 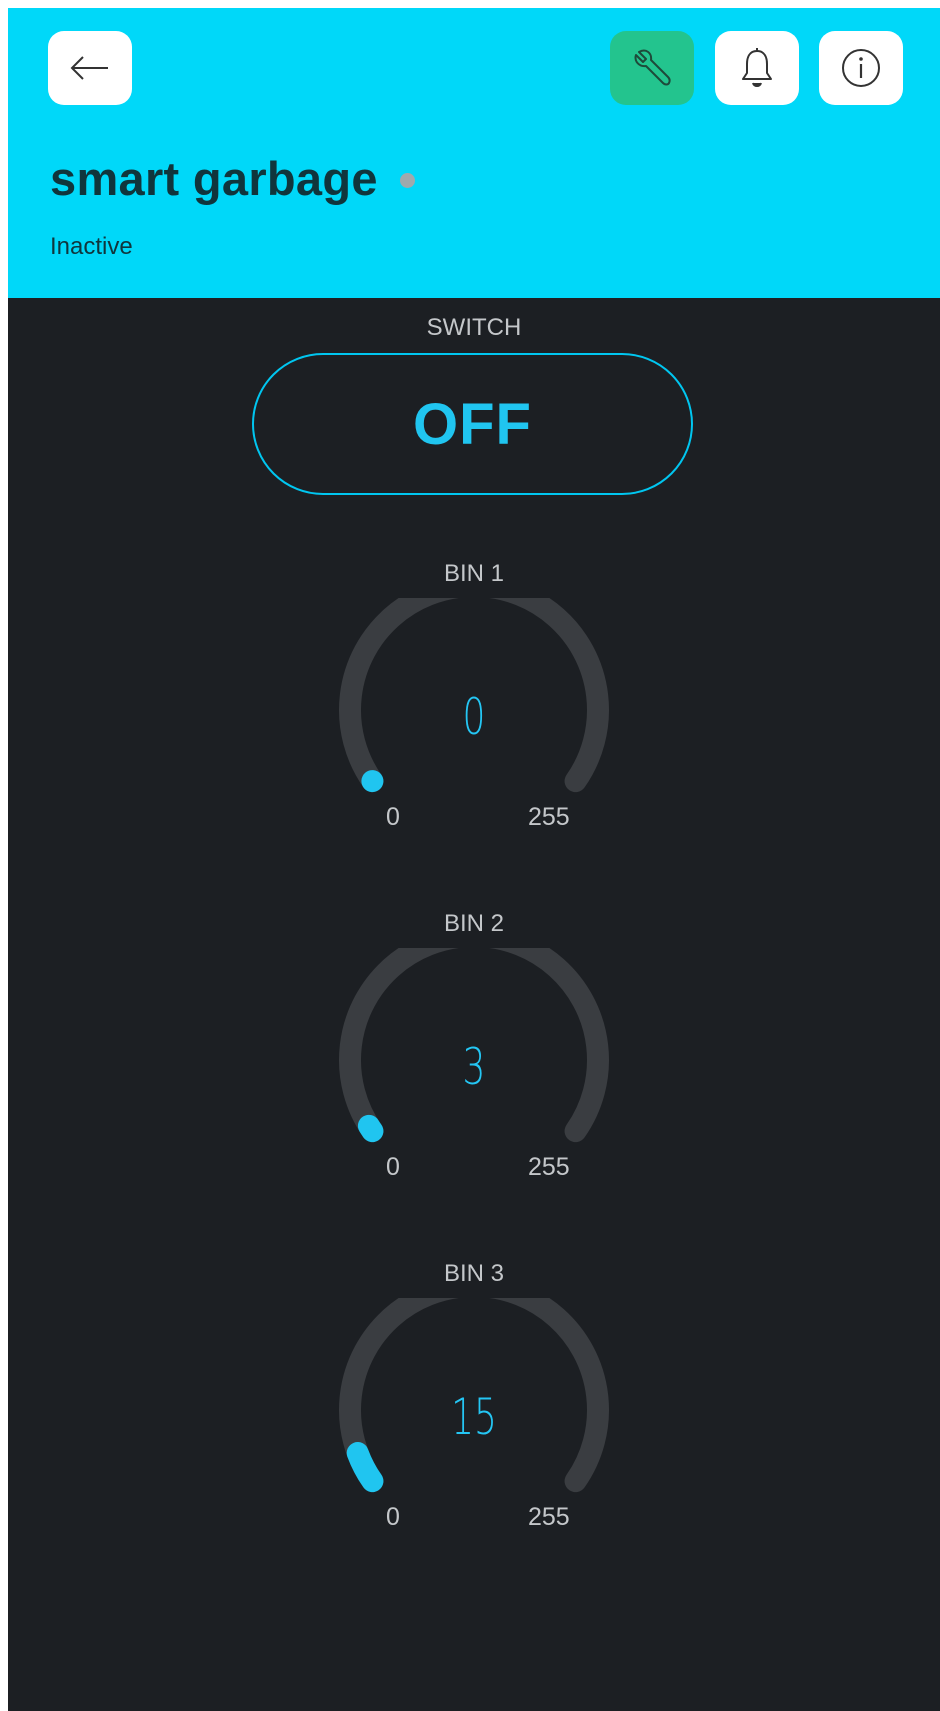 I want to click on gauge-label-bin-1: BIN 1, so click(x=474, y=573).